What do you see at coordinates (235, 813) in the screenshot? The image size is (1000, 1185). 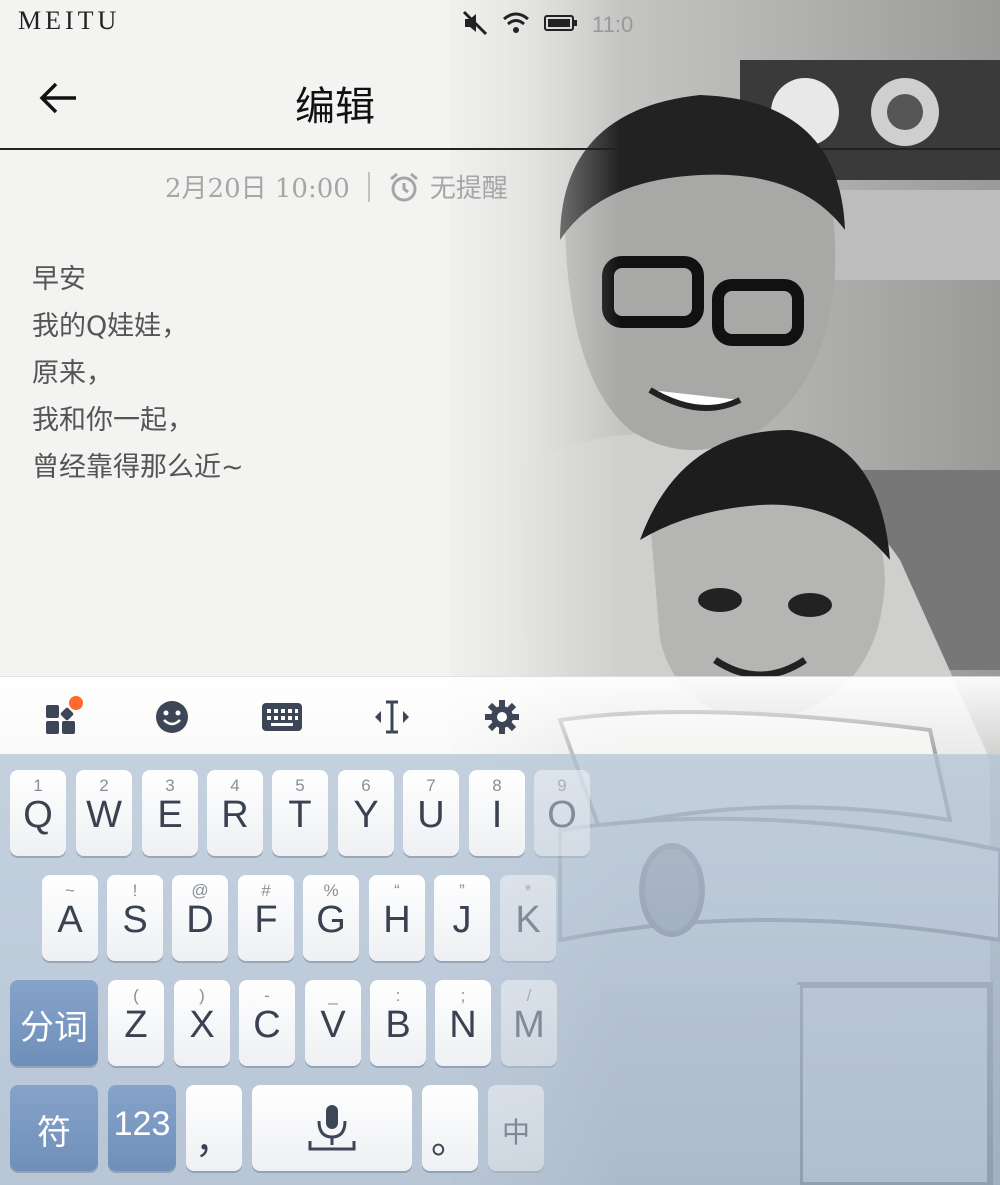 I see `key-r: 4R` at bounding box center [235, 813].